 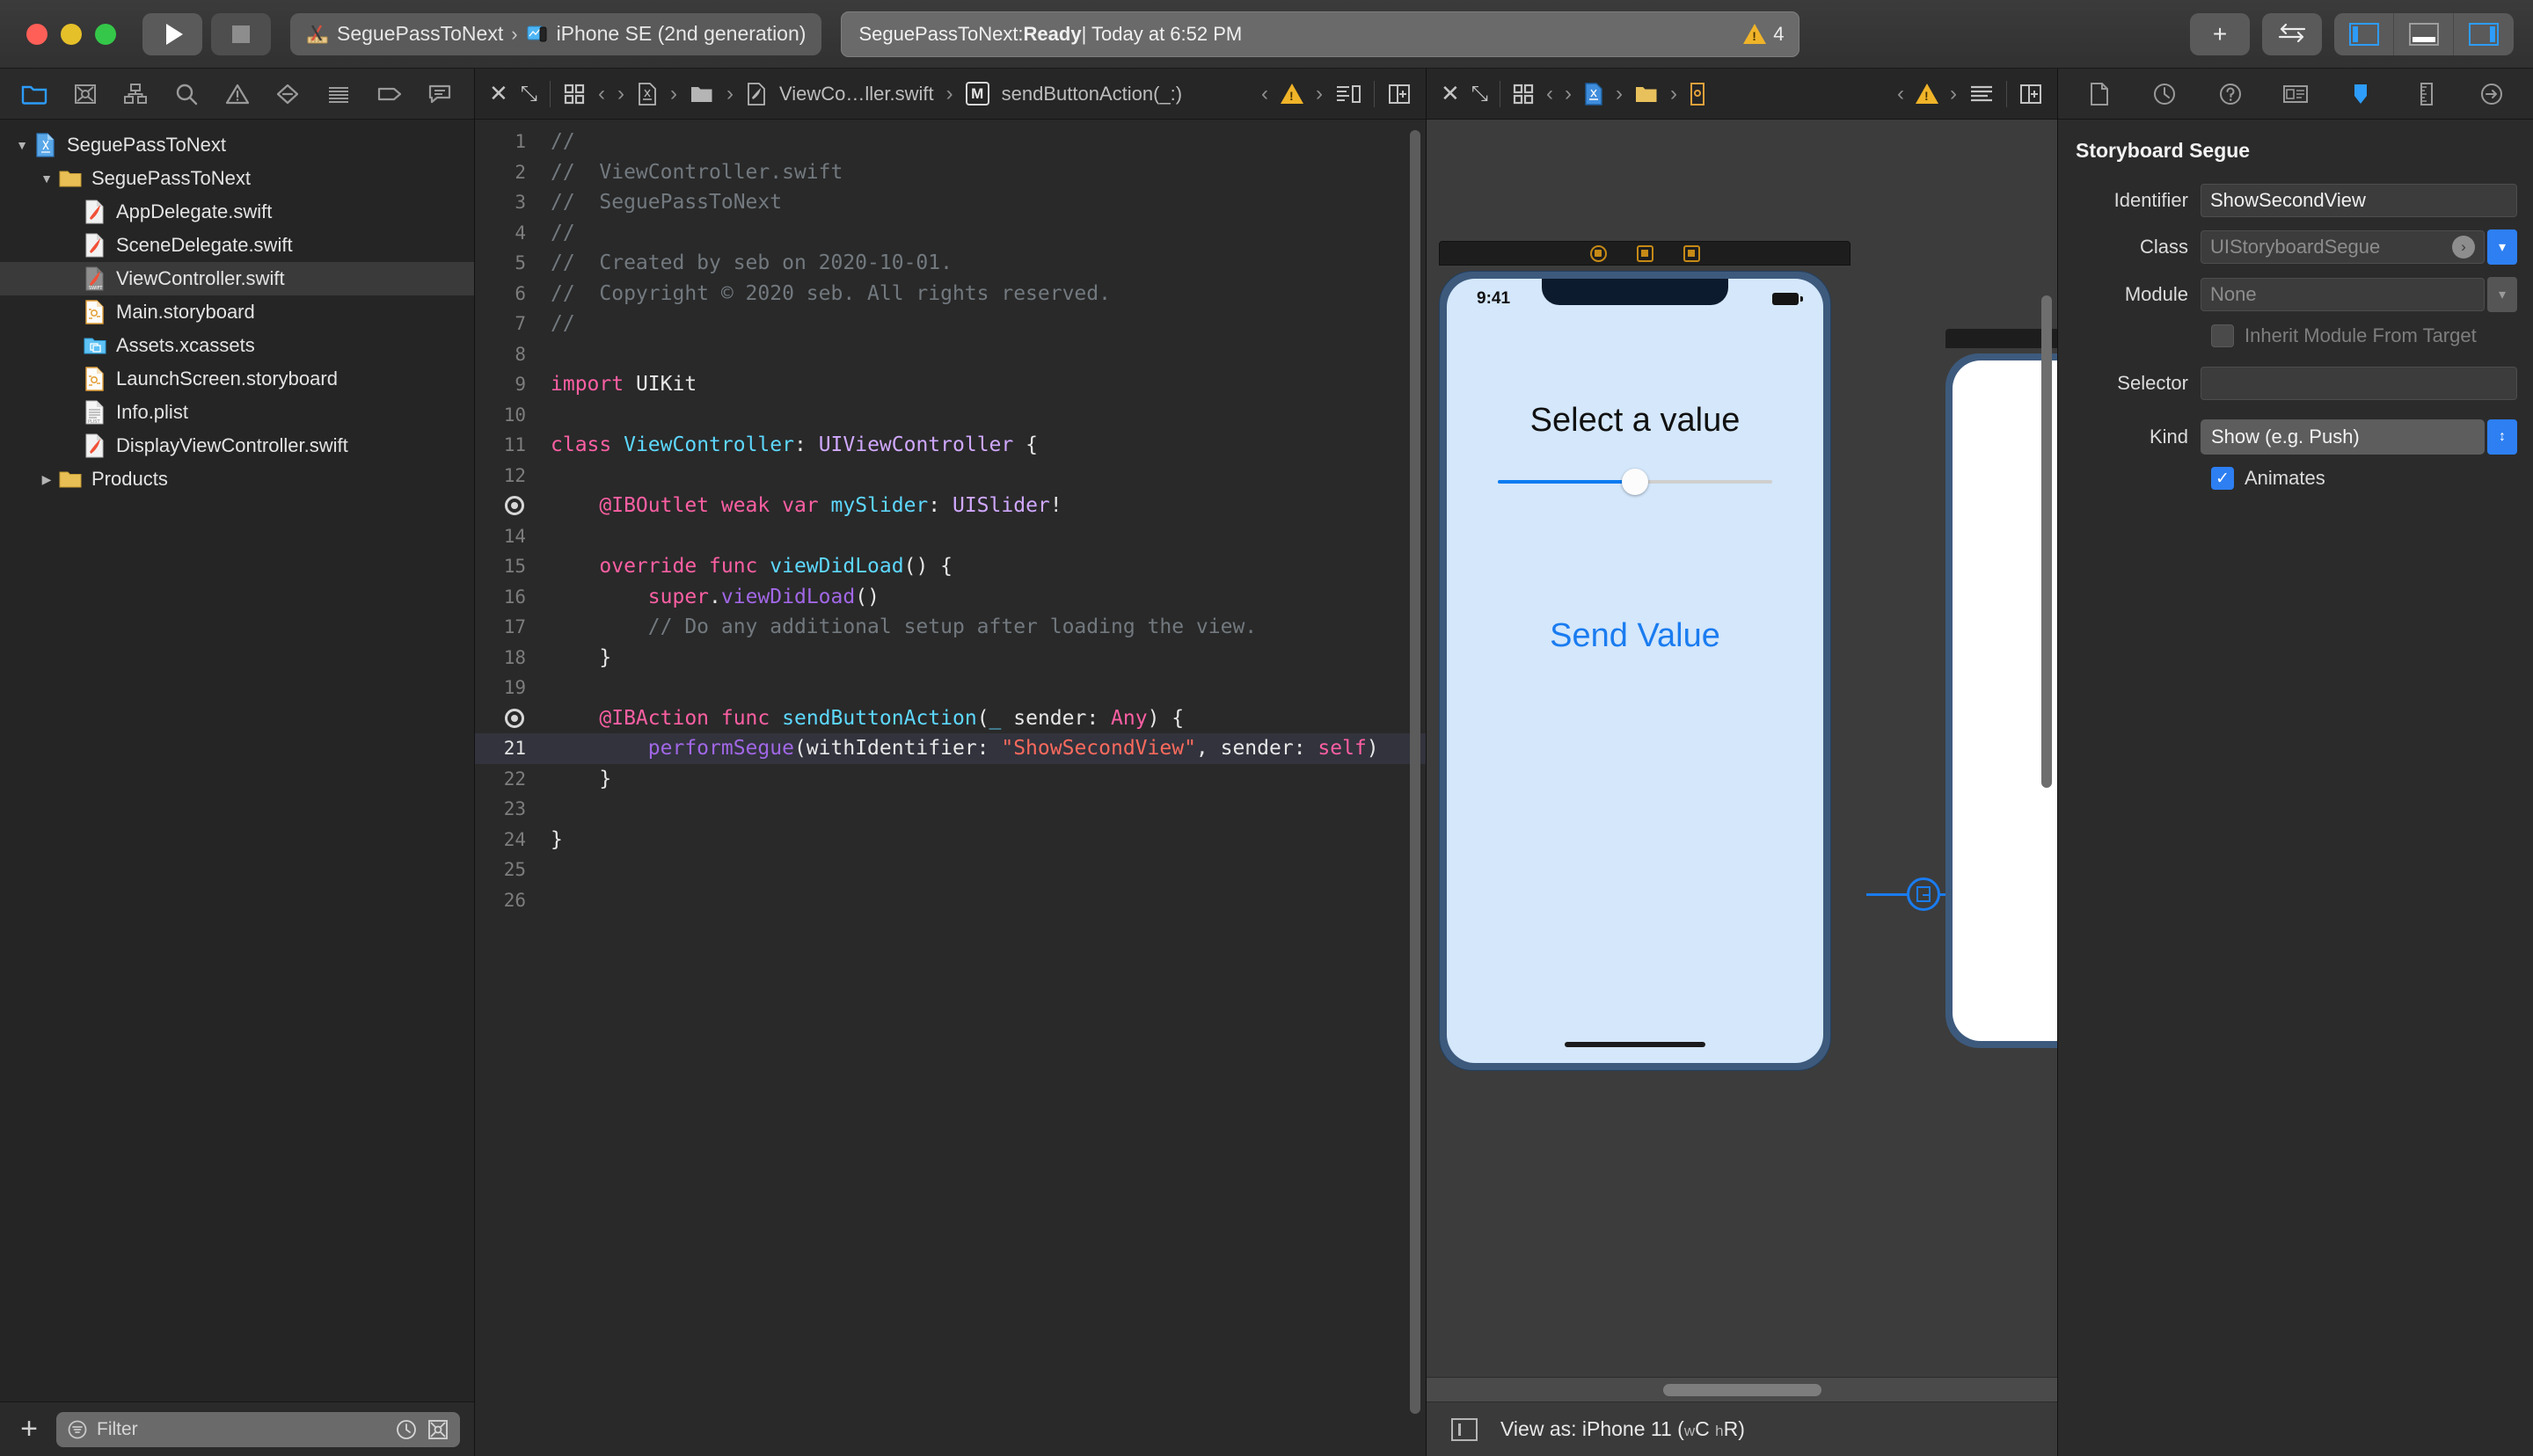 I want to click on close-window-button, so click(x=36, y=34).